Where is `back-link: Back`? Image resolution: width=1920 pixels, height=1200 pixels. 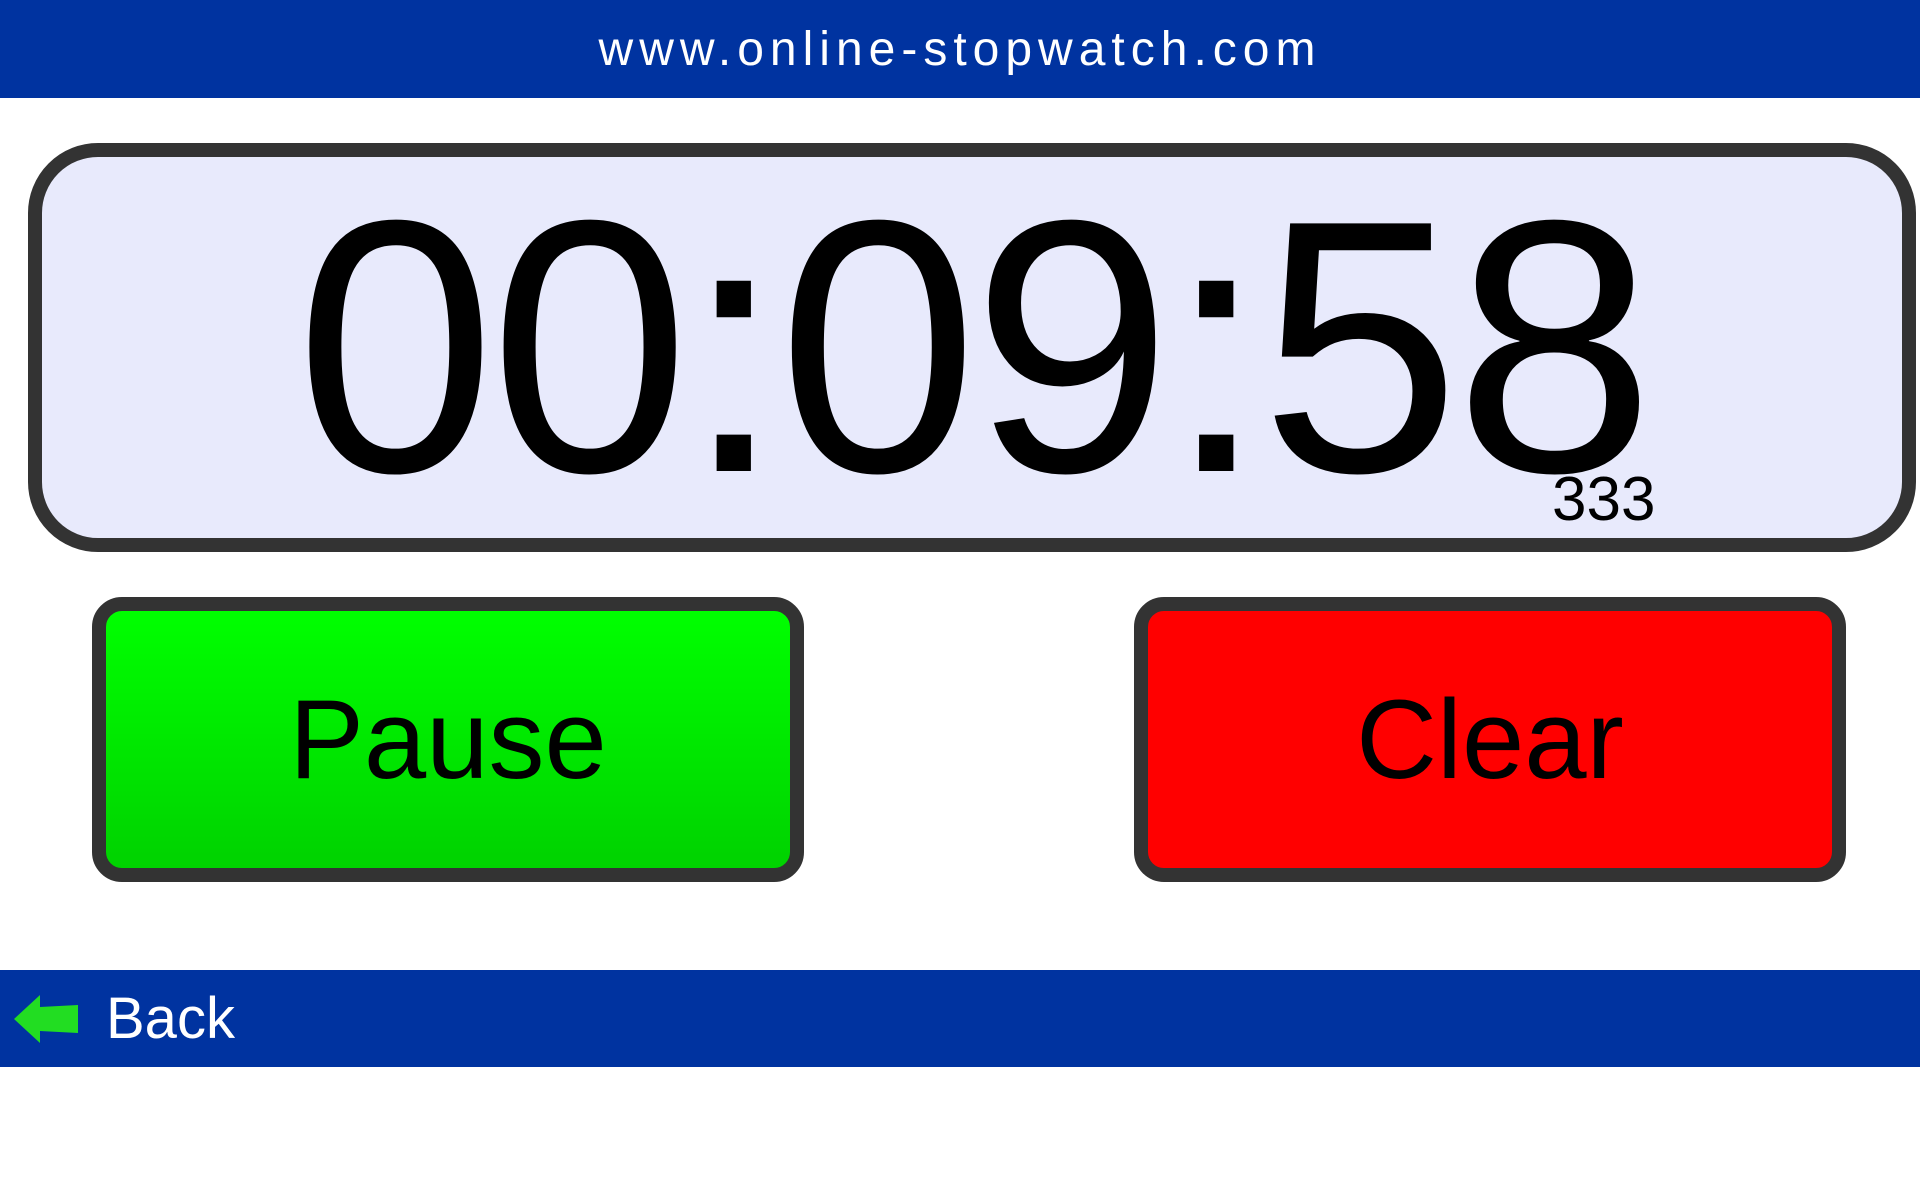 back-link: Back is located at coordinates (123, 1018).